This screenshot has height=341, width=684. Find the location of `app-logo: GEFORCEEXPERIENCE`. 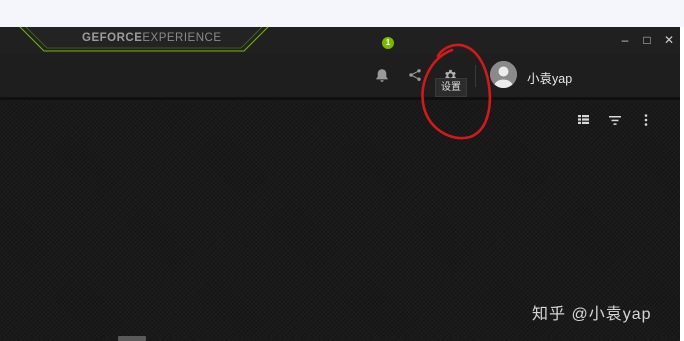

app-logo: GEFORCEEXPERIENCE is located at coordinates (152, 38).